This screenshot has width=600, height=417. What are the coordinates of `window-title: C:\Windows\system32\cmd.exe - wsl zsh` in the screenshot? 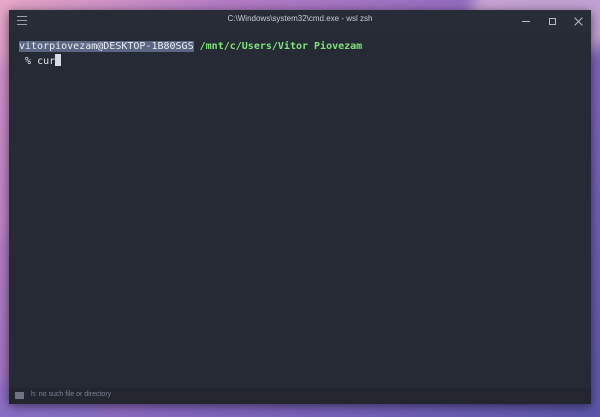 It's located at (300, 18).